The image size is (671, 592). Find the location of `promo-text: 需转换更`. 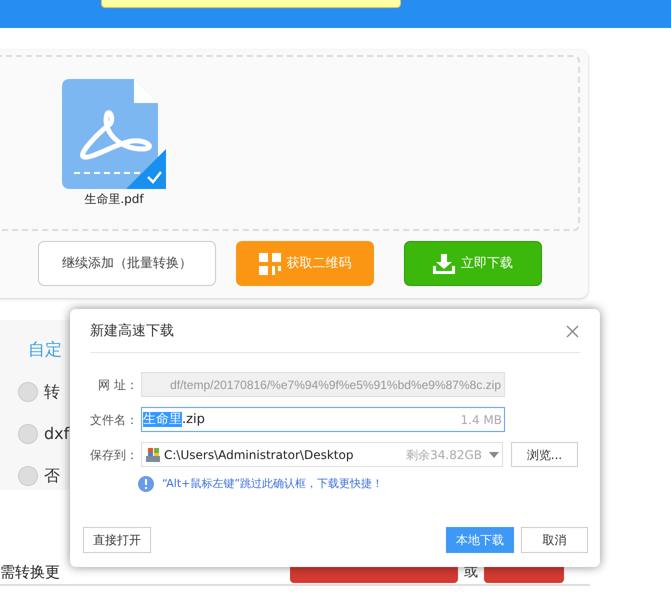

promo-text: 需转换更 is located at coordinates (30, 572).